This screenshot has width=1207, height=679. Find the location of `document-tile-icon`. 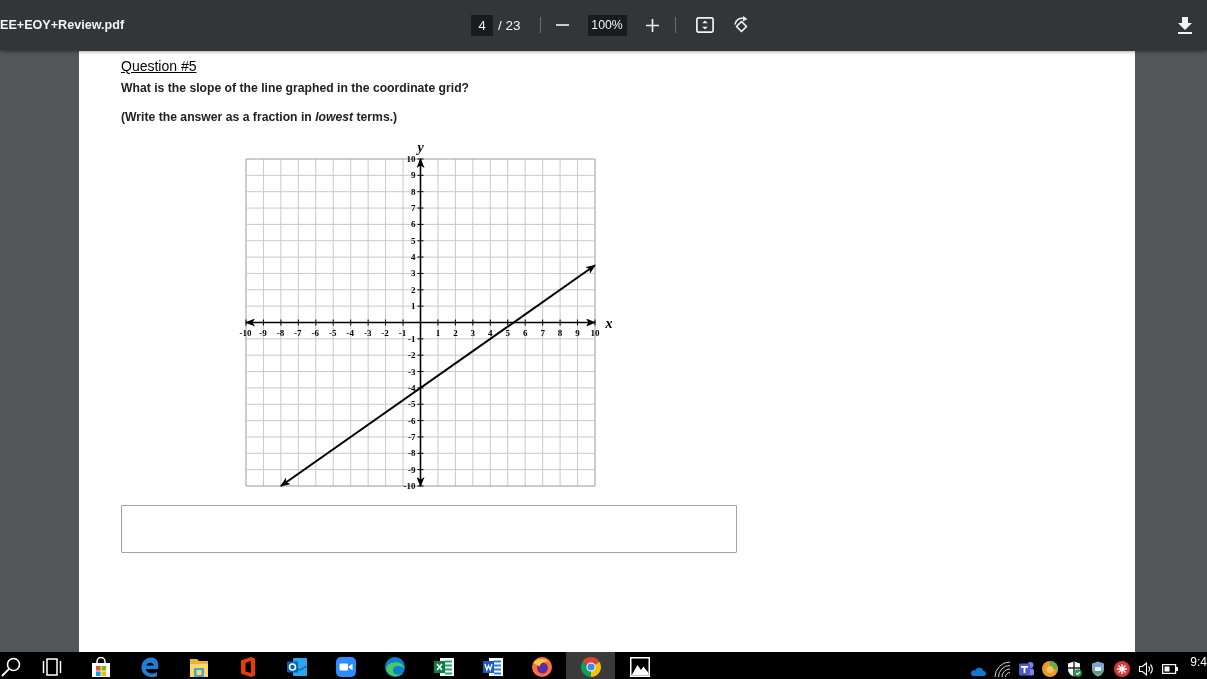

document-tile-icon is located at coordinates (492, 667).